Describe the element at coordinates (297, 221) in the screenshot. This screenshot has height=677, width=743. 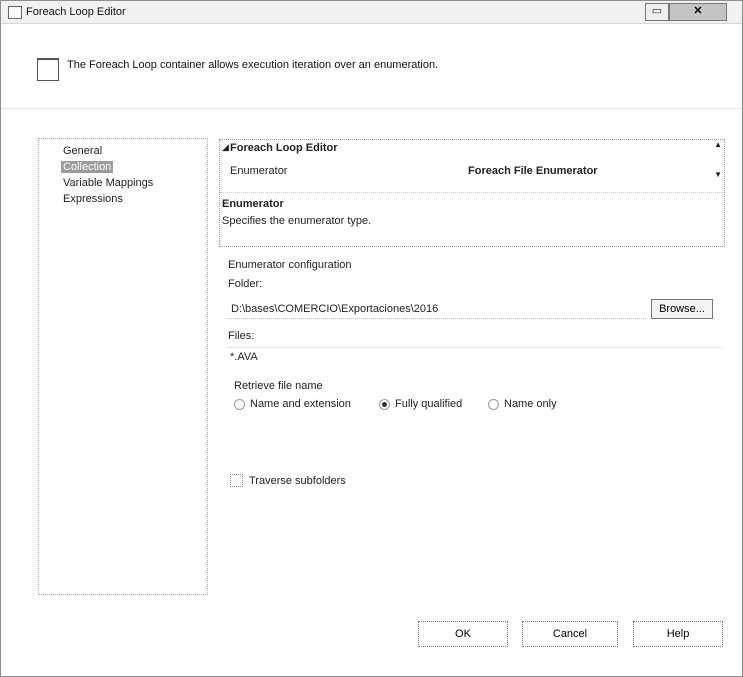
I see `description-text: Specifies the enumerator type.` at that location.